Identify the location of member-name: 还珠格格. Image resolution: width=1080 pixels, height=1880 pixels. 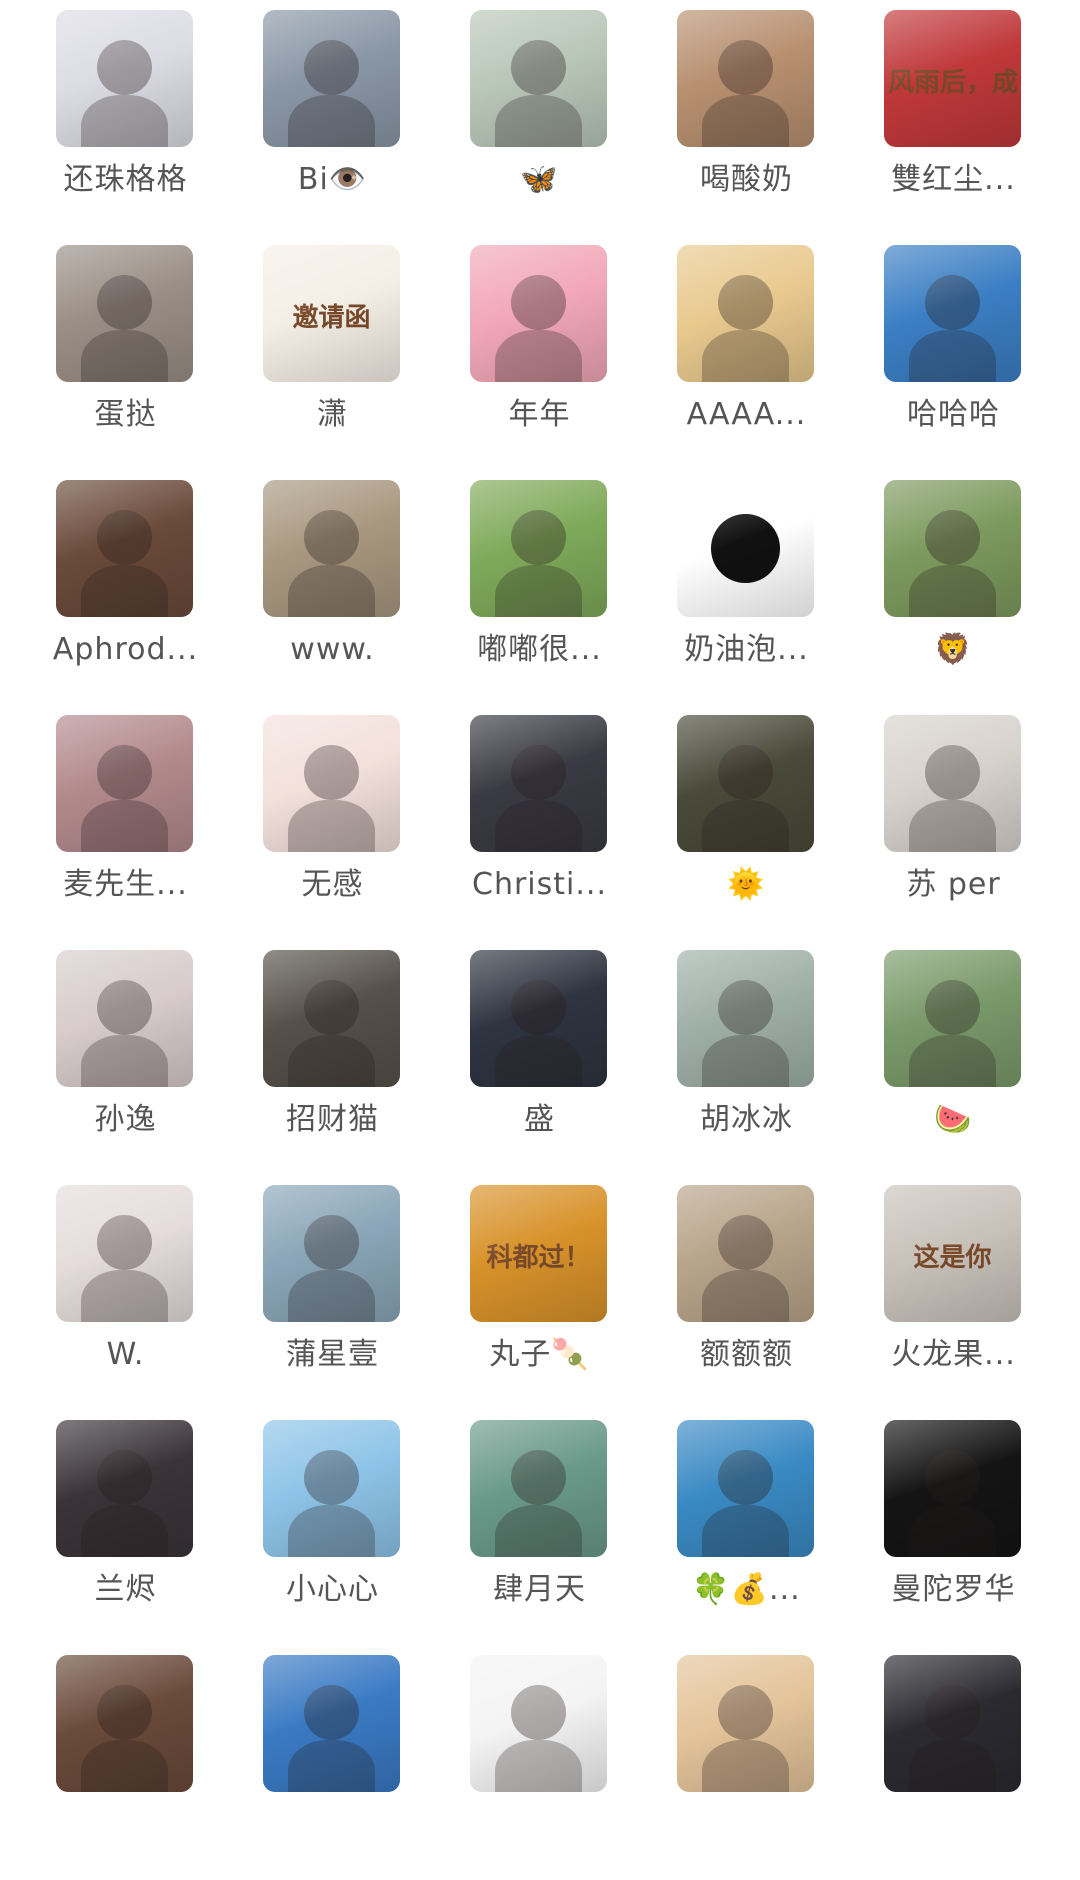
(125, 179).